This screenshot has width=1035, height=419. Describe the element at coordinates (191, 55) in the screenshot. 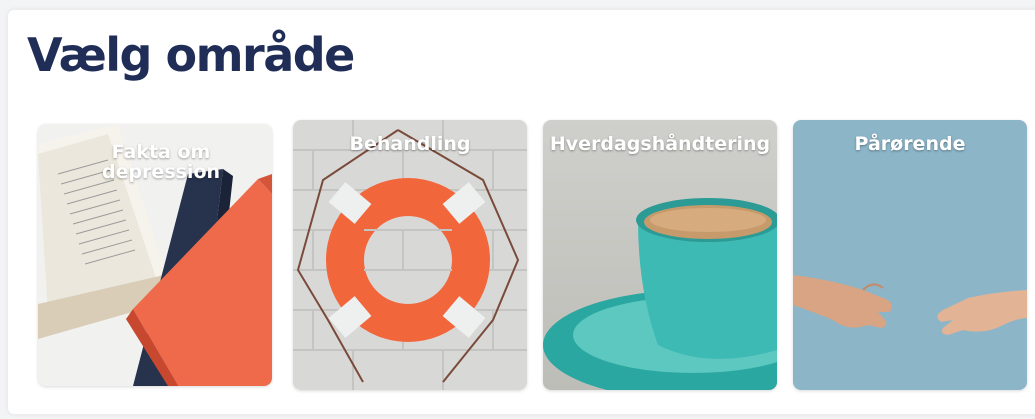

I see `page-title: Vælg område` at that location.